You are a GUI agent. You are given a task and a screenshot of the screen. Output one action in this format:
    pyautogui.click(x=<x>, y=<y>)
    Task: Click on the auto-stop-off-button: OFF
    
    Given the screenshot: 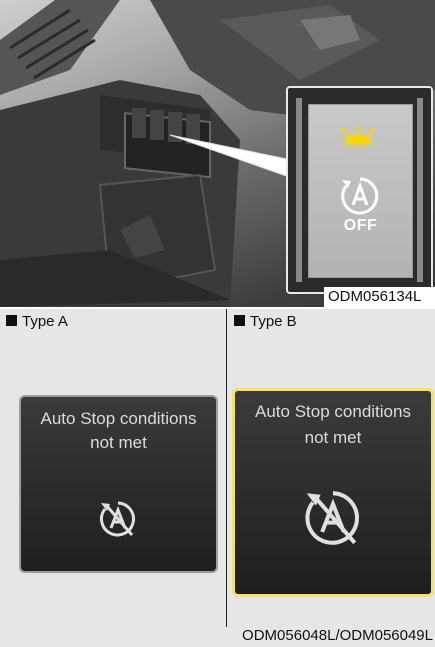 What is the action you would take?
    pyautogui.click(x=360, y=191)
    